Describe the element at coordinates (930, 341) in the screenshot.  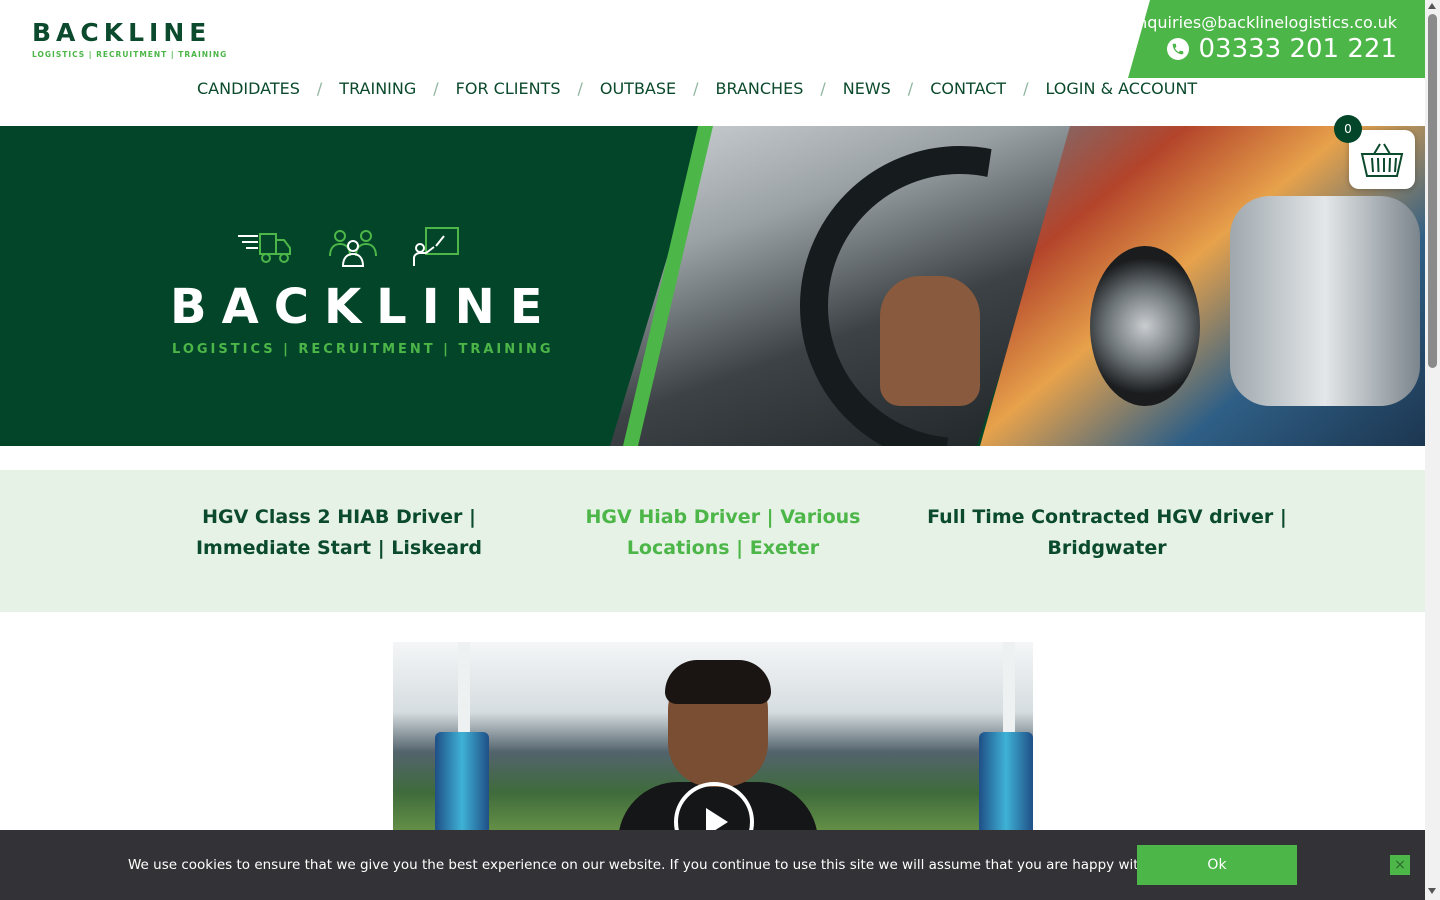
I see `driver-hand-shape` at that location.